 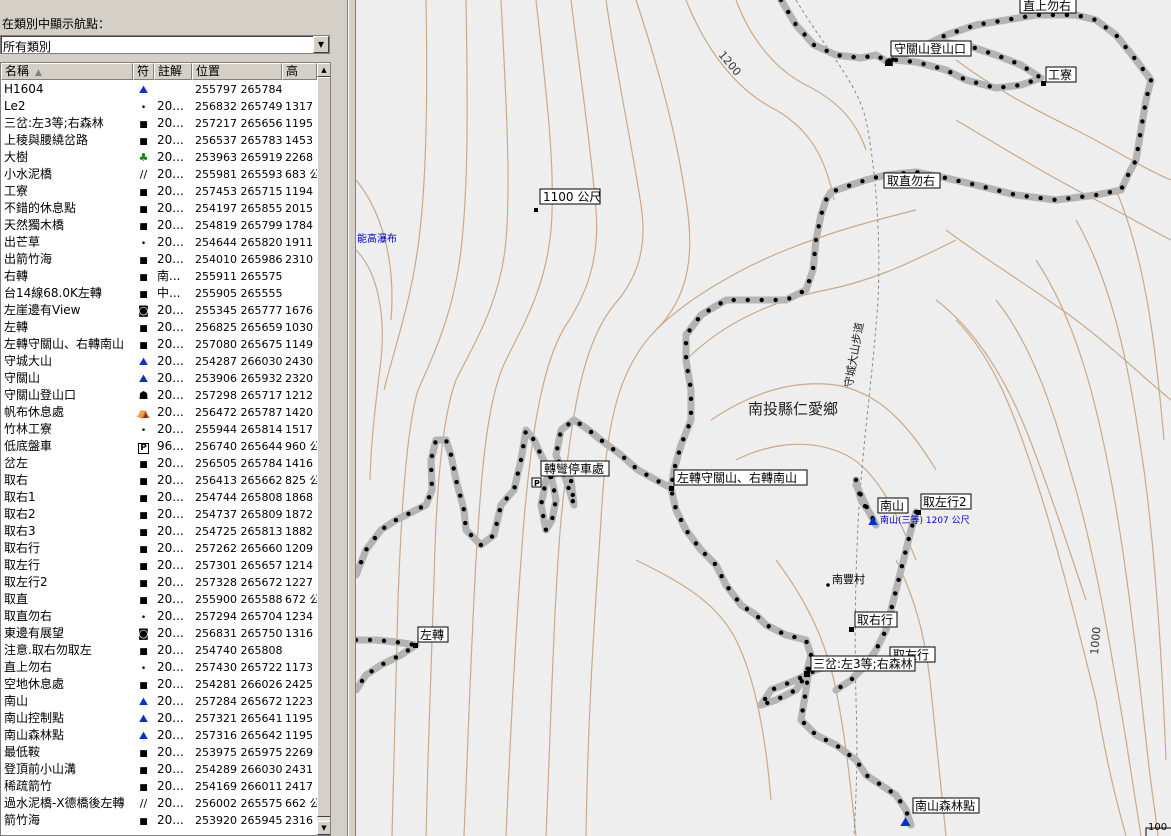 What do you see at coordinates (159, 769) in the screenshot?
I see `waypoint-row: 登頂前小山溝 ■ 20... 254289 2660304 2431` at bounding box center [159, 769].